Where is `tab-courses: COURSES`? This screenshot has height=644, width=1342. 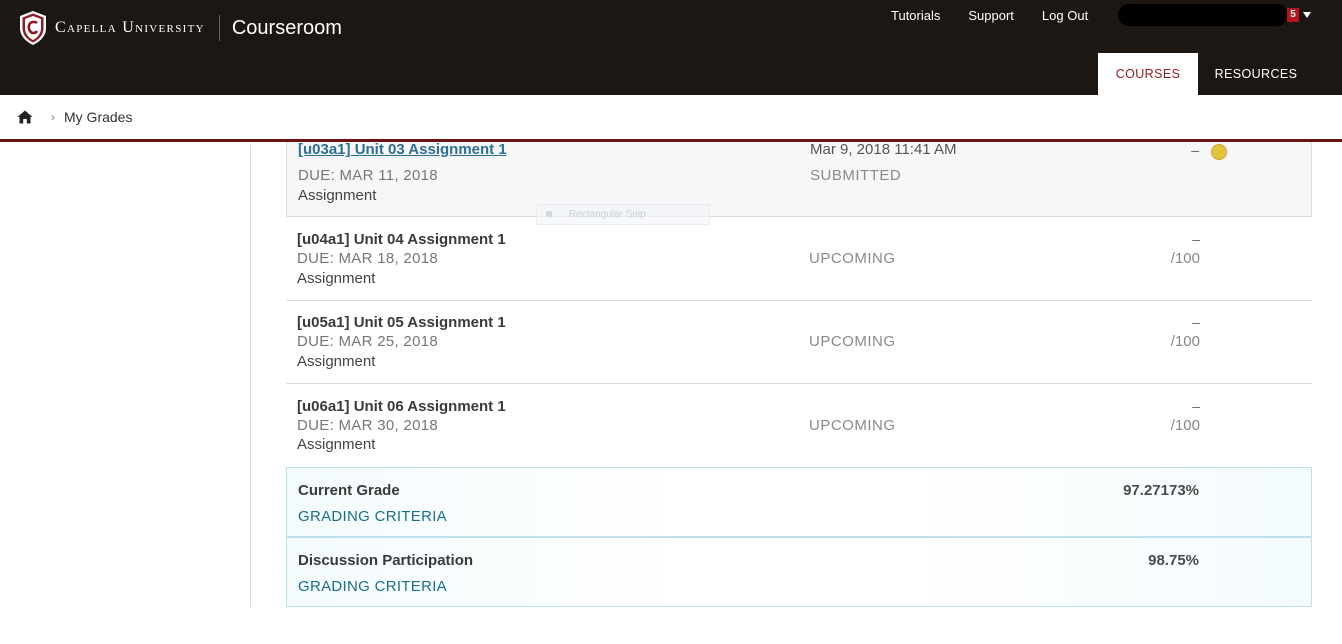 tab-courses: COURSES is located at coordinates (1148, 74).